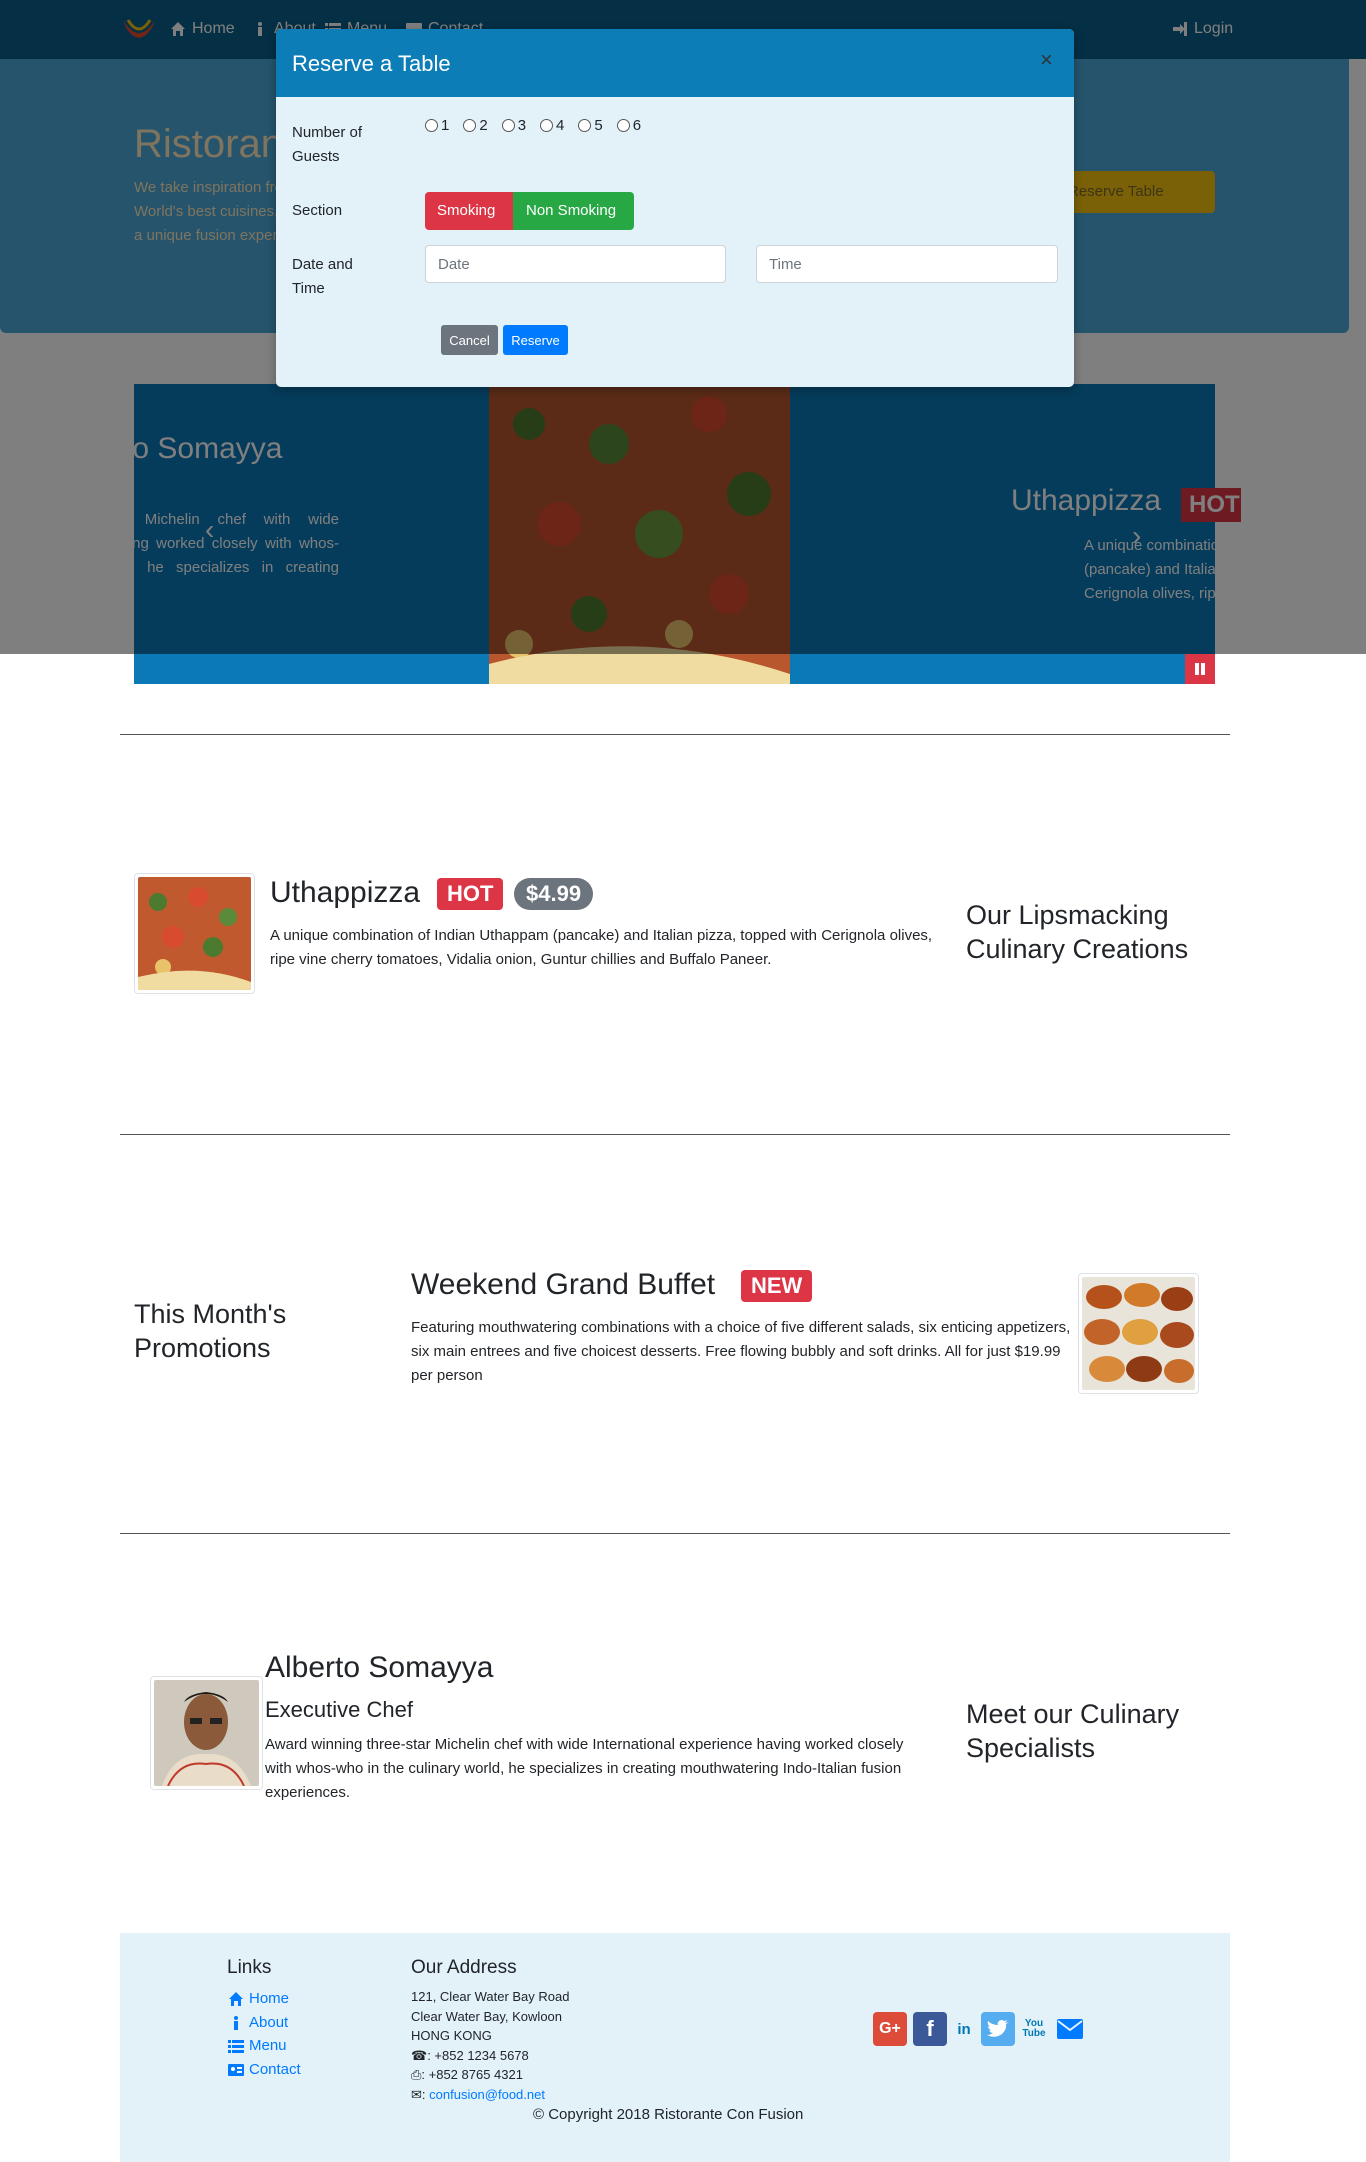  I want to click on fax-number: : +852 8765 4321, so click(472, 2074).